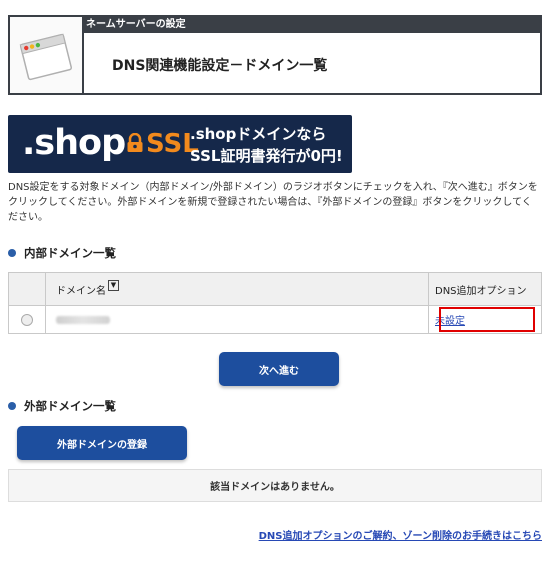  What do you see at coordinates (27, 319) in the screenshot?
I see `domain-radio` at bounding box center [27, 319].